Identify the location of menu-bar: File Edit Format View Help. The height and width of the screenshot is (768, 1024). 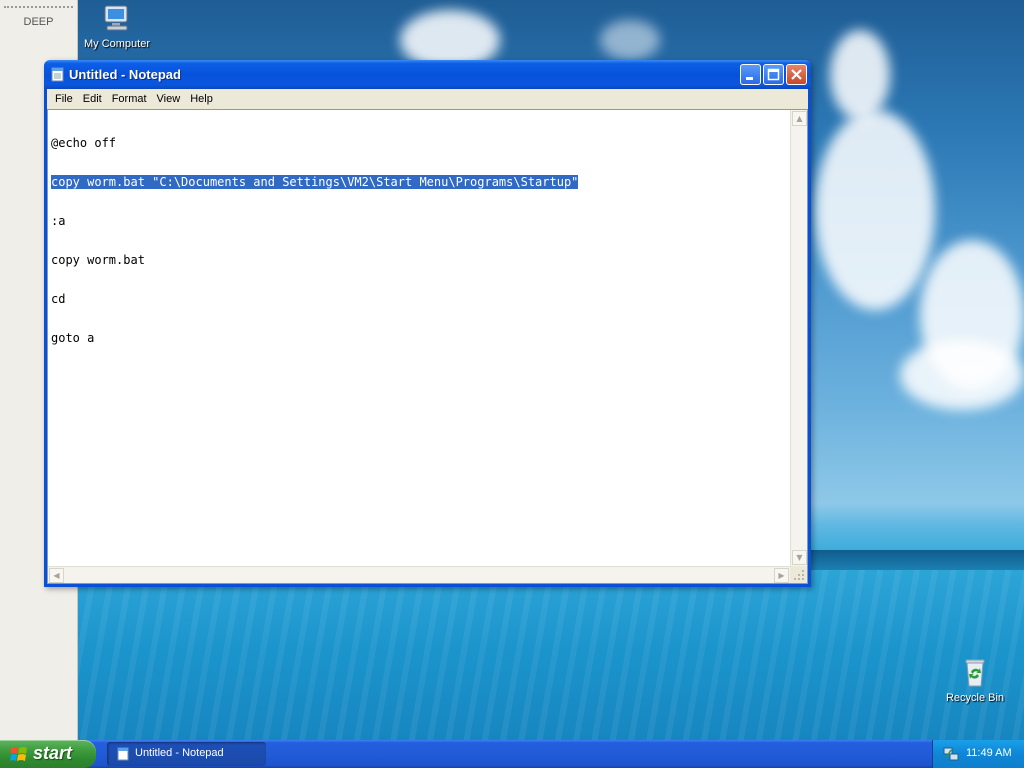
(427, 99).